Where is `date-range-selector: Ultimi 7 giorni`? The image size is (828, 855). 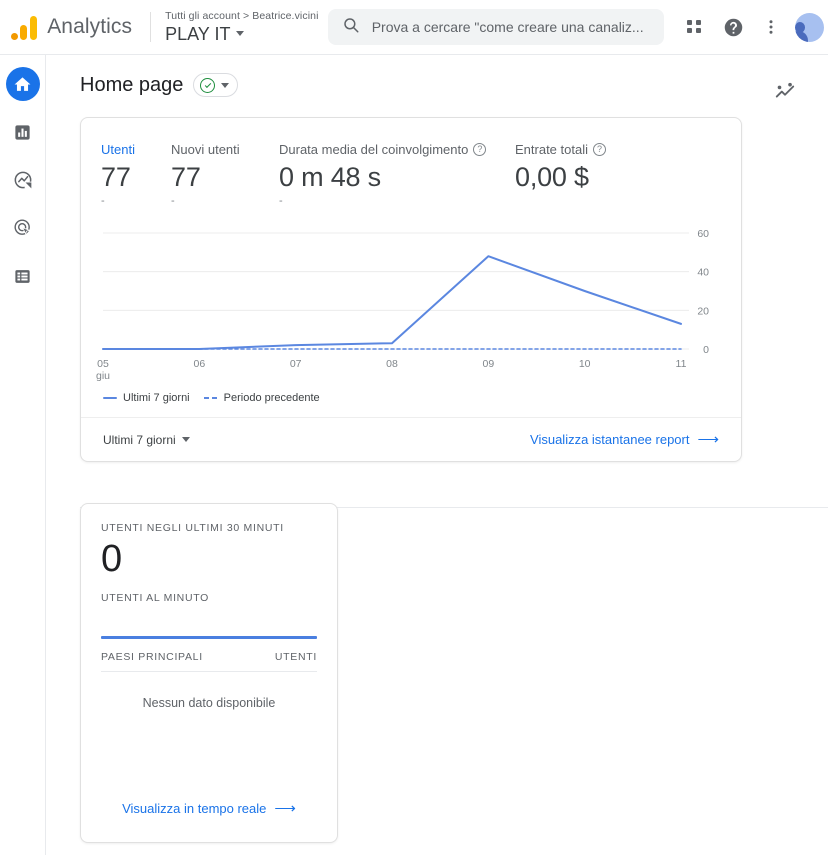
date-range-selector: Ultimi 7 giorni is located at coordinates (146, 440).